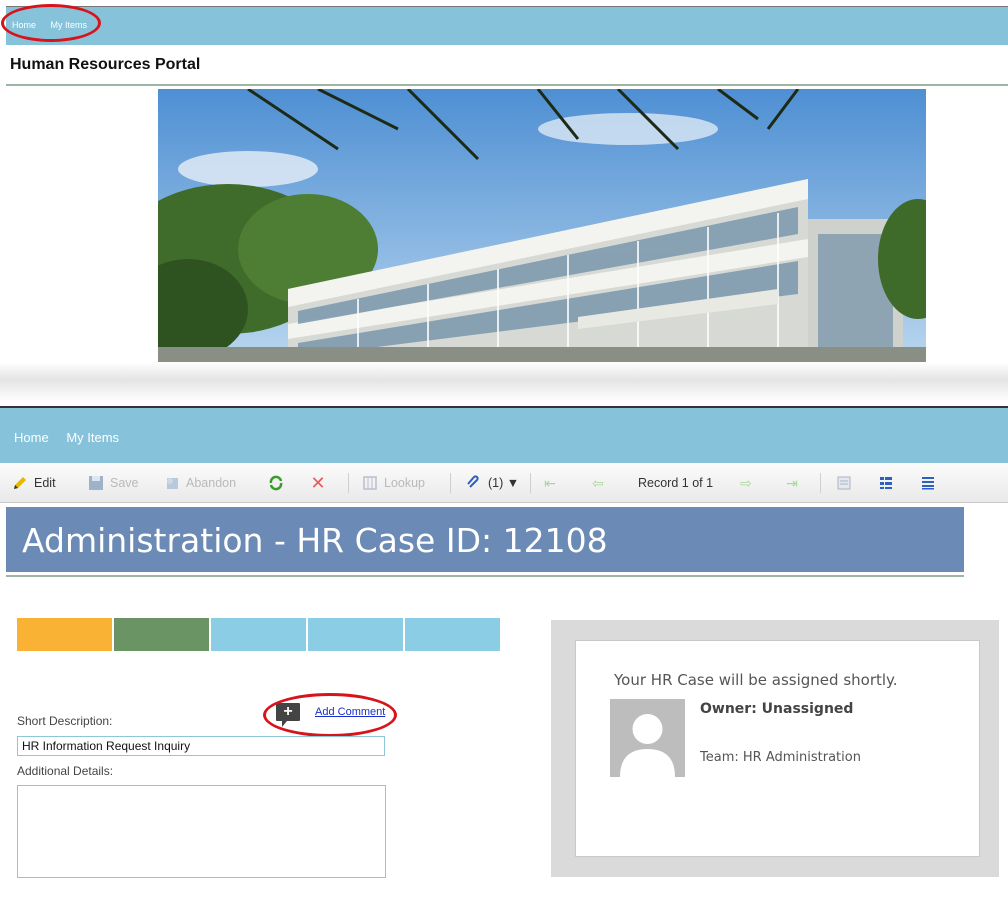 The height and width of the screenshot is (915, 1008). I want to click on refresh-icon, so click(276, 483).